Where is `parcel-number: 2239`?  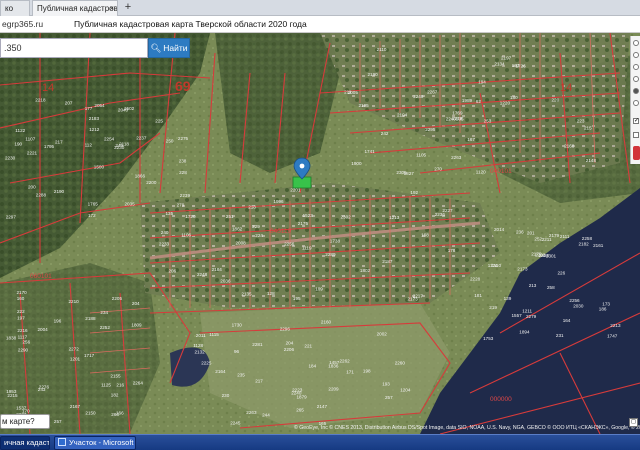 parcel-number: 2239 is located at coordinates (185, 195).